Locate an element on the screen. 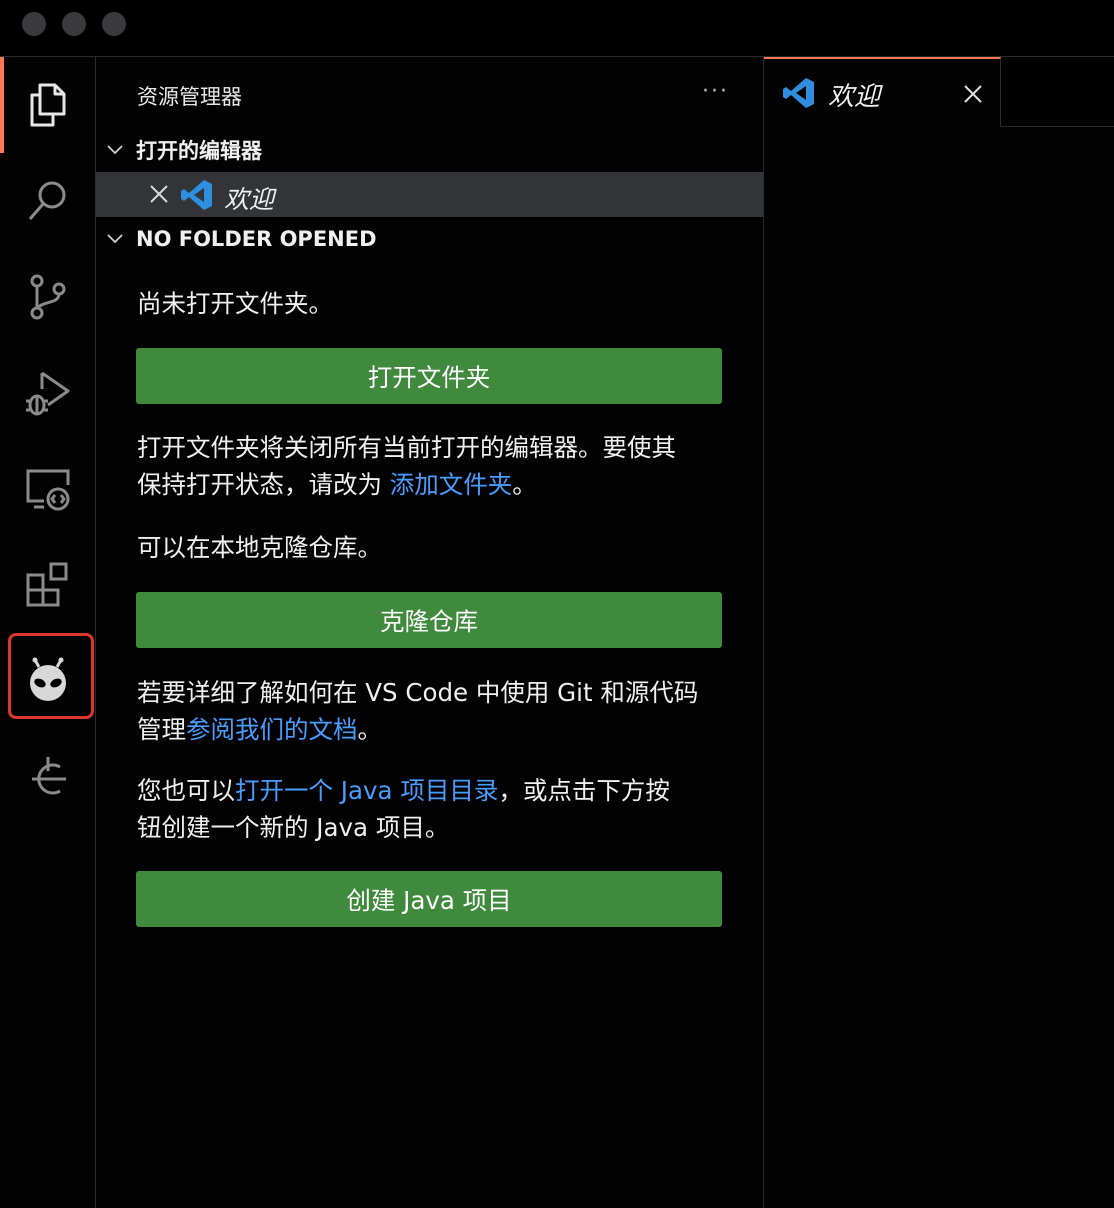 The image size is (1114, 1208). no-folder-text: 尚未打开文件夹。 is located at coordinates (235, 303).